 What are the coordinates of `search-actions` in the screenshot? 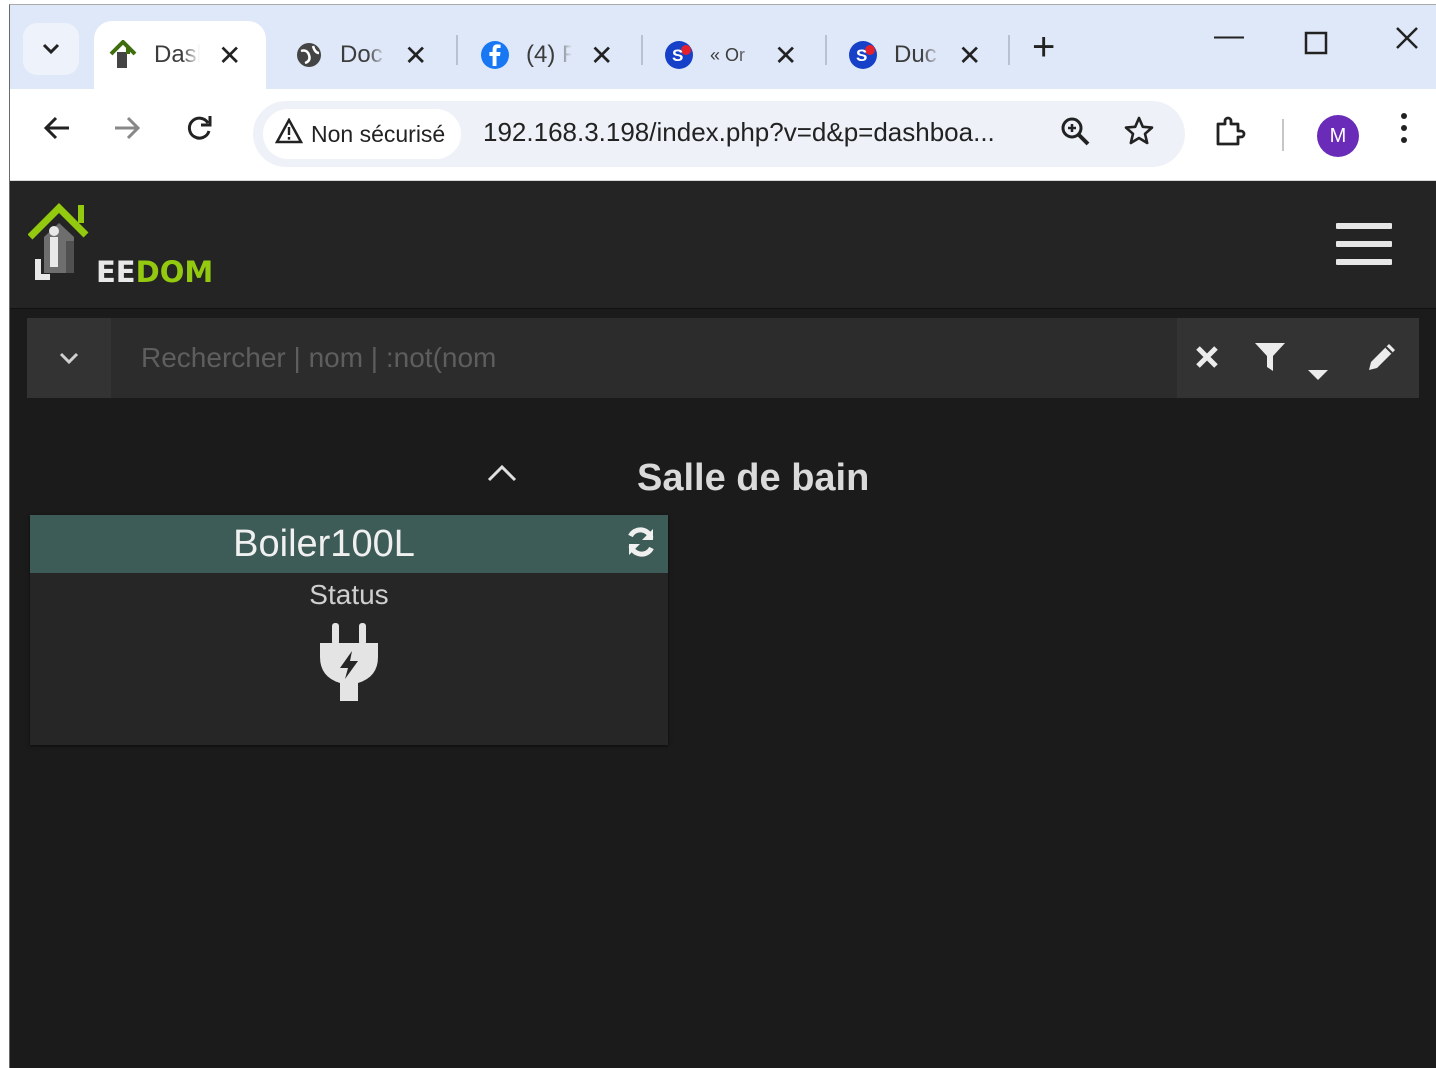 It's located at (1298, 358).